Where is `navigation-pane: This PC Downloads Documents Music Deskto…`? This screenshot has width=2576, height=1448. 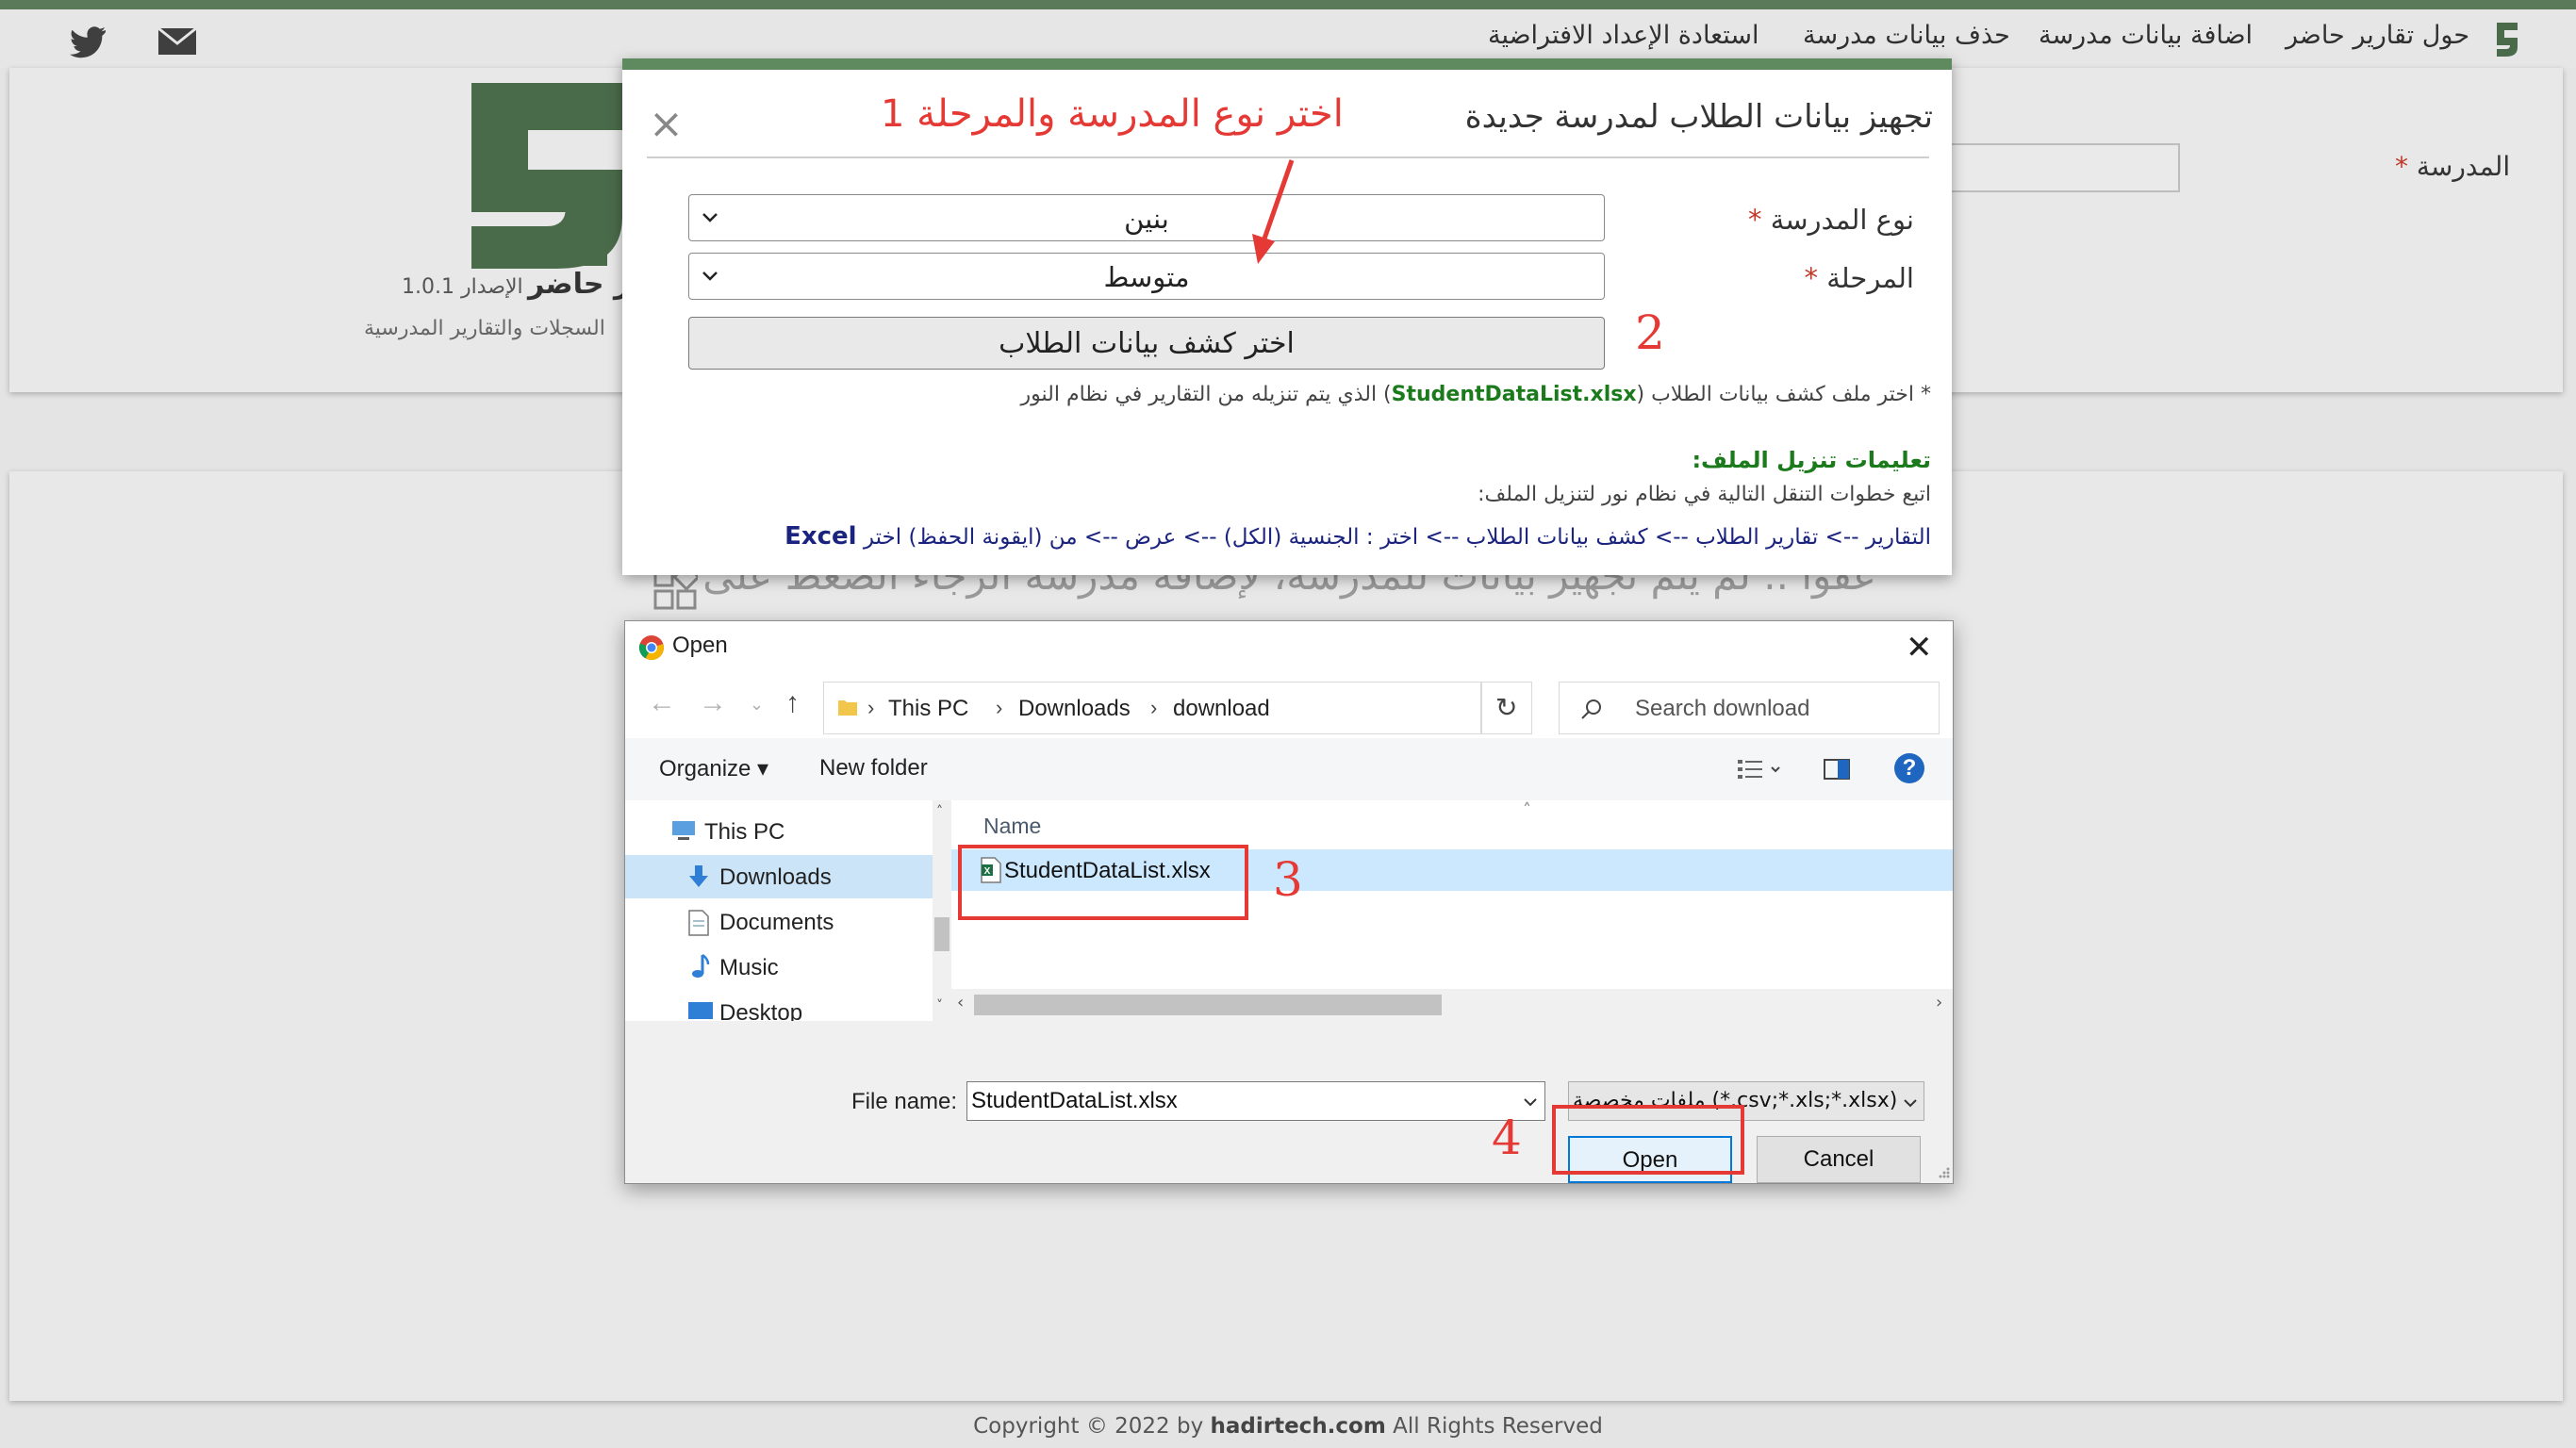 navigation-pane: This PC Downloads Documents Music Deskto… is located at coordinates (788, 910).